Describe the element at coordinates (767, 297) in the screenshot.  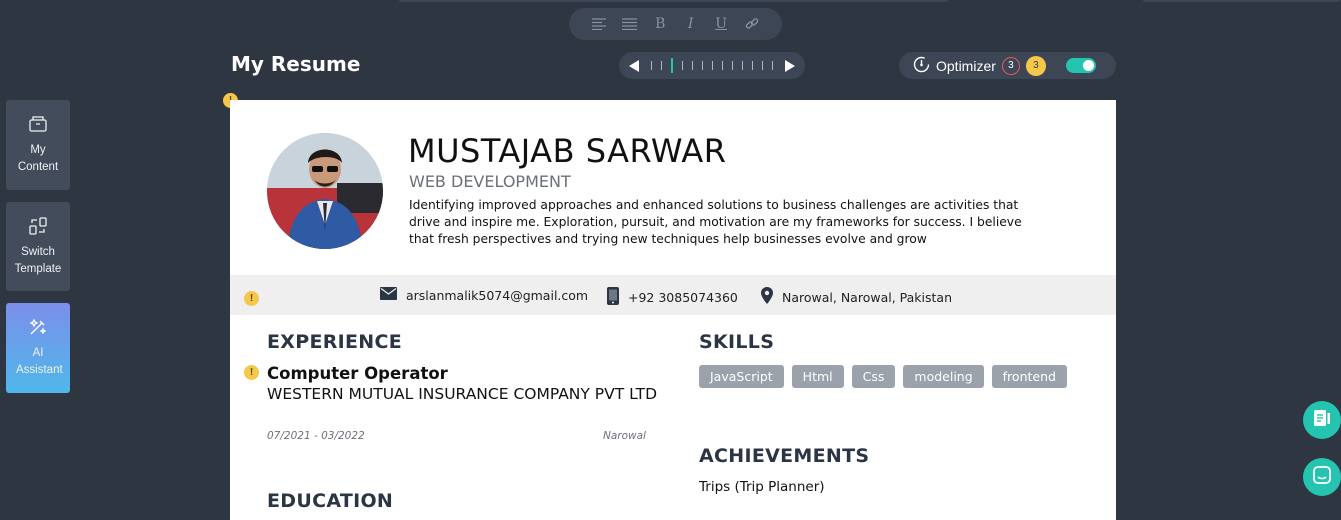
I see `location-pin-icon` at that location.